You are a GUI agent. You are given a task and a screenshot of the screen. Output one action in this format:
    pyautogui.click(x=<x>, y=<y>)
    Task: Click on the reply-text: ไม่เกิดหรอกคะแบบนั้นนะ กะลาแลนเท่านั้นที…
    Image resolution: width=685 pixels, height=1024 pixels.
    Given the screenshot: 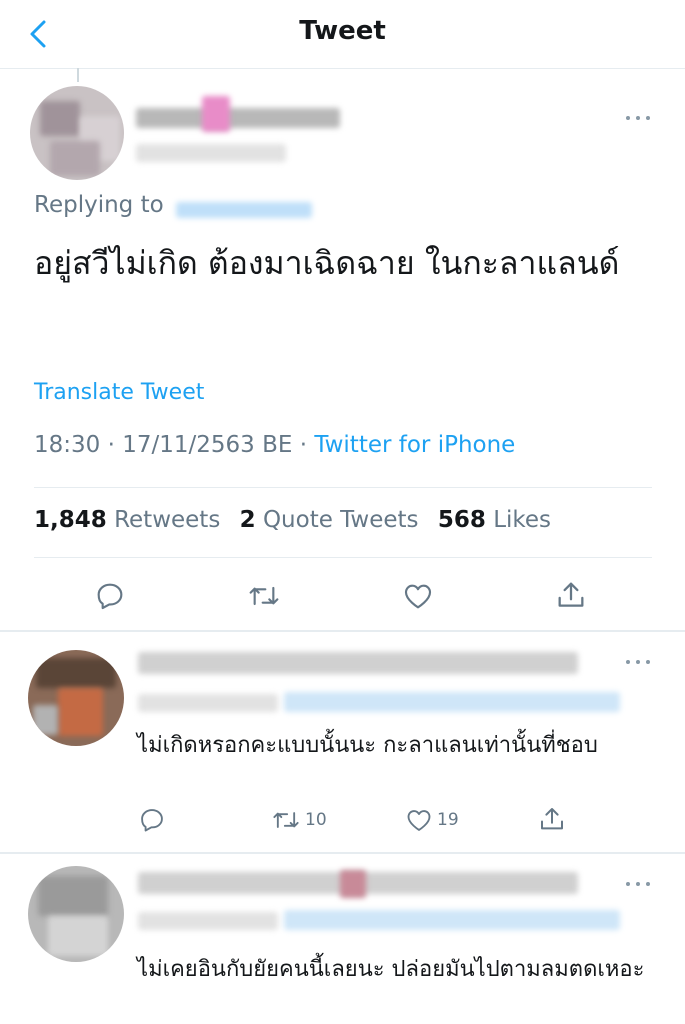 What is the action you would take?
    pyautogui.click(x=367, y=745)
    